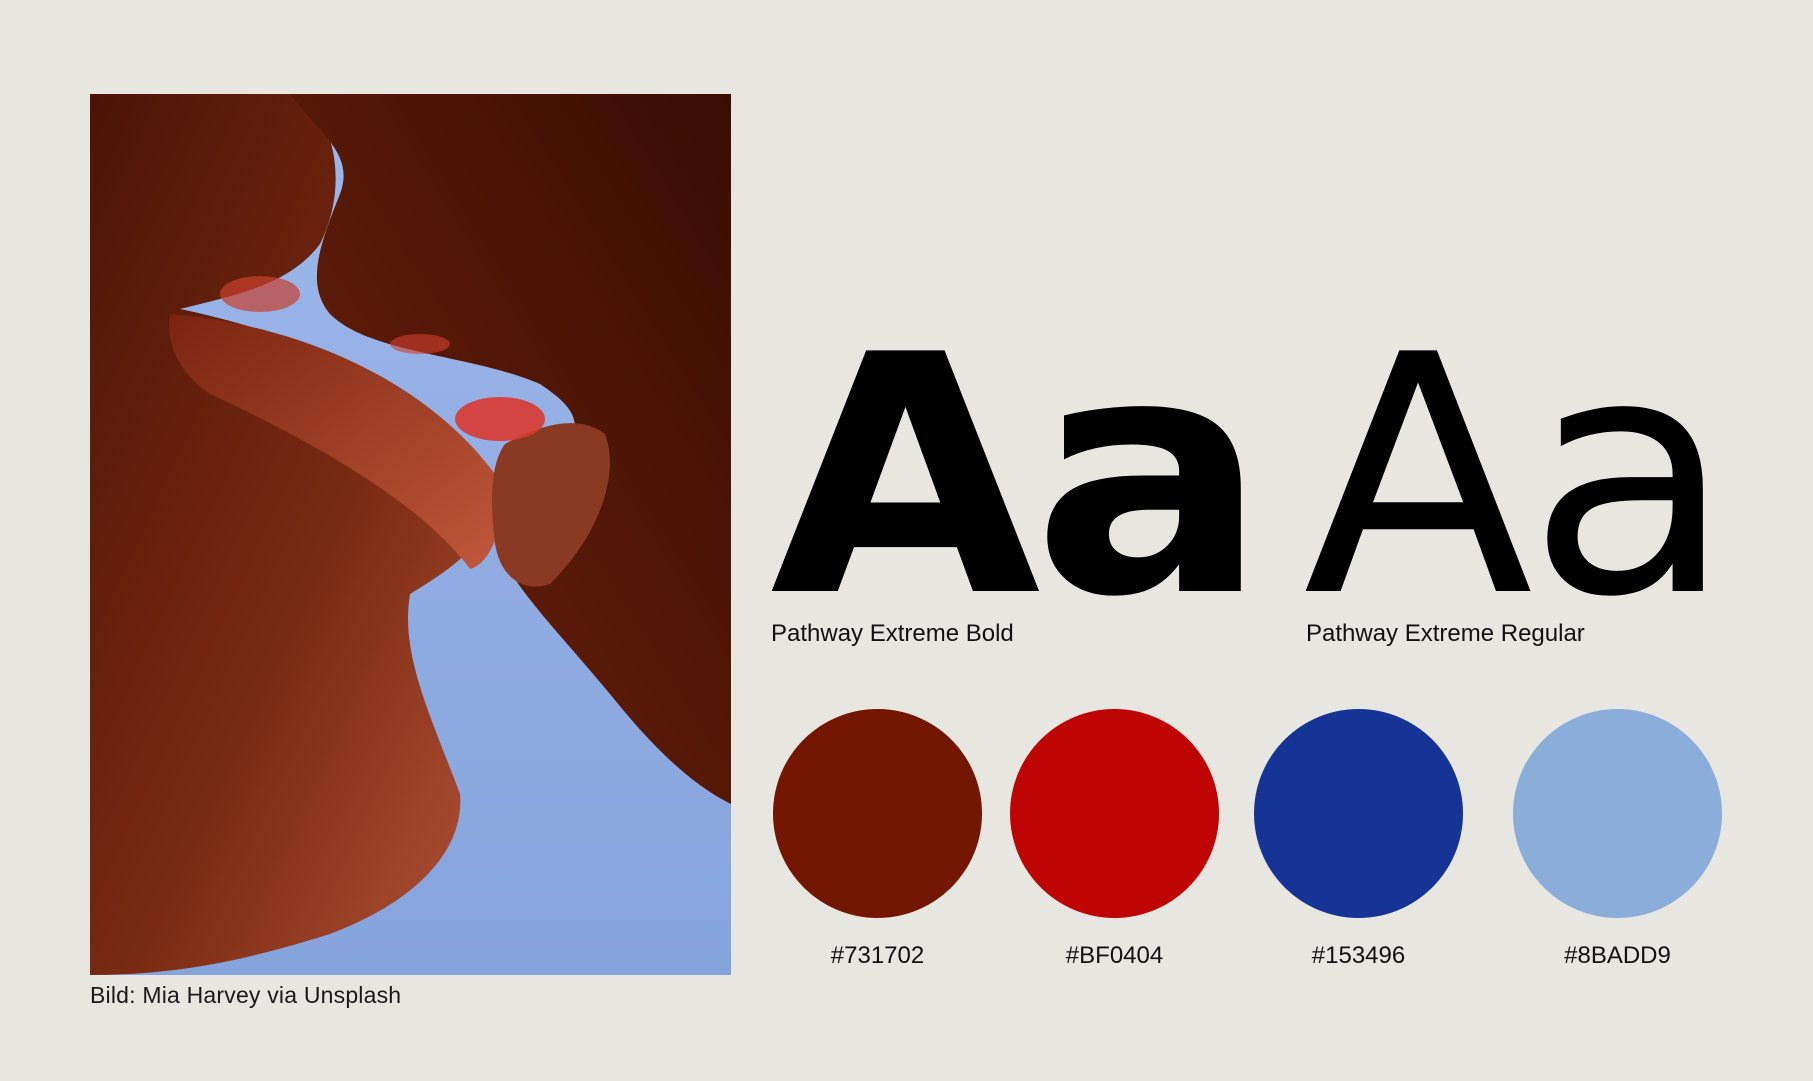 The height and width of the screenshot is (1081, 1813). I want to click on photo-caption: Bild: Mia Harvey via Unsplash, so click(246, 995).